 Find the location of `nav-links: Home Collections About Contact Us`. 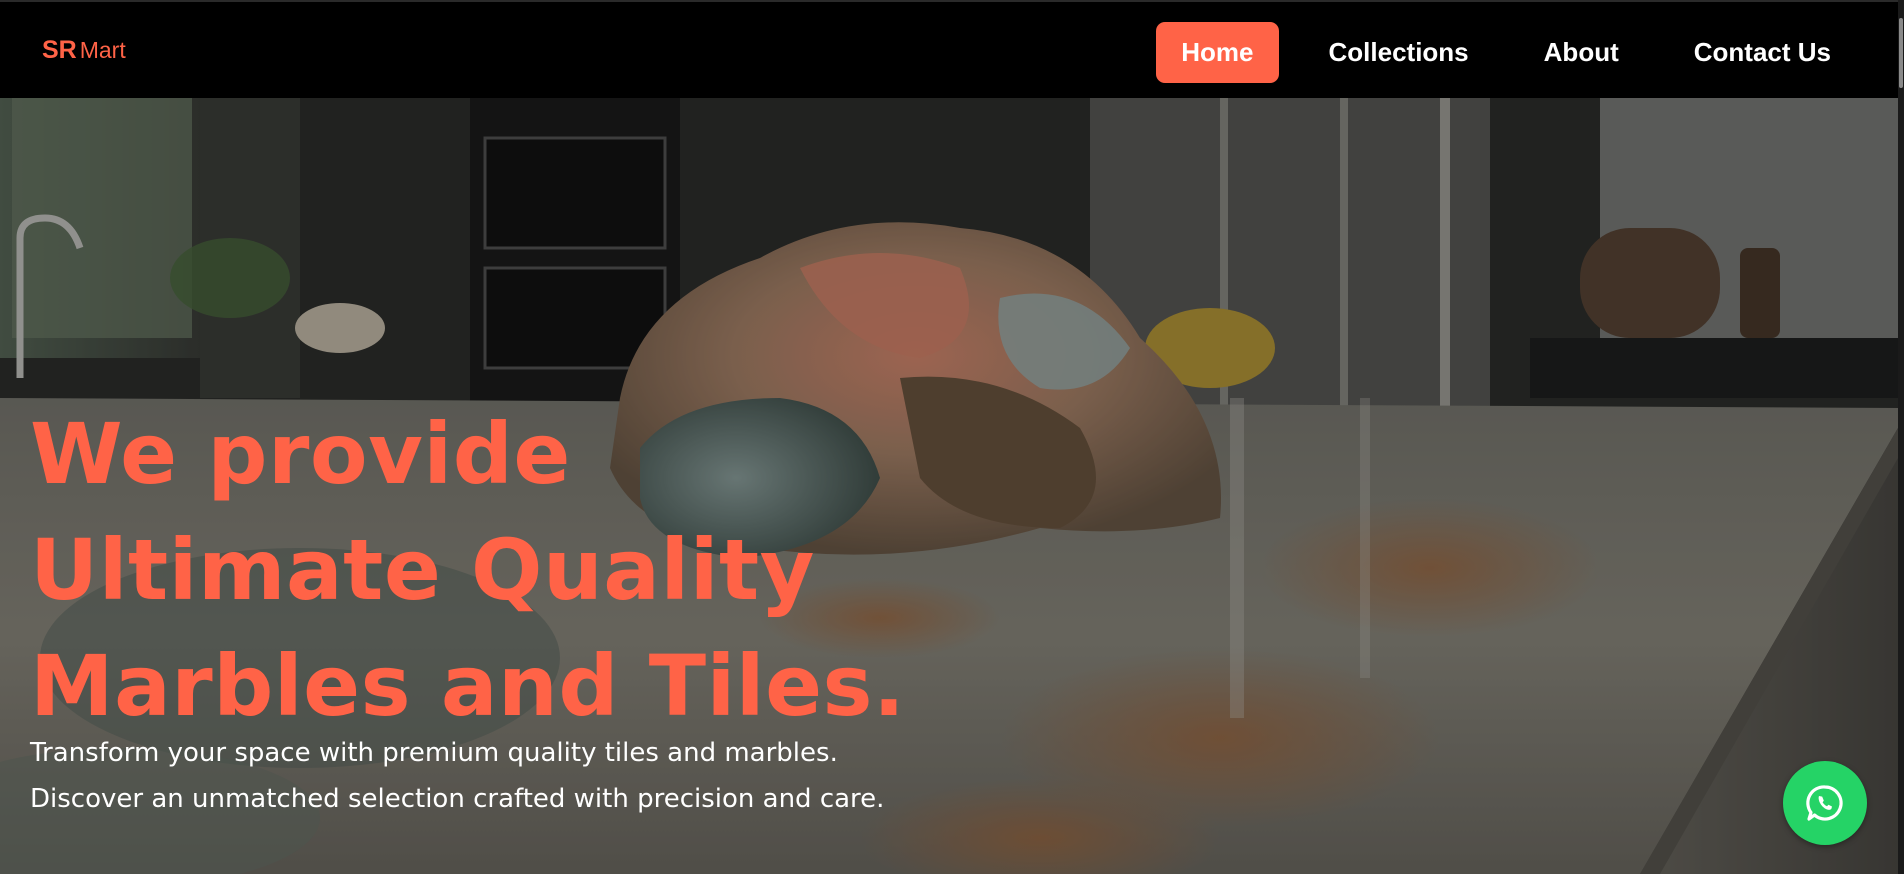

nav-links: Home Collections About Contact Us is located at coordinates (1493, 52).